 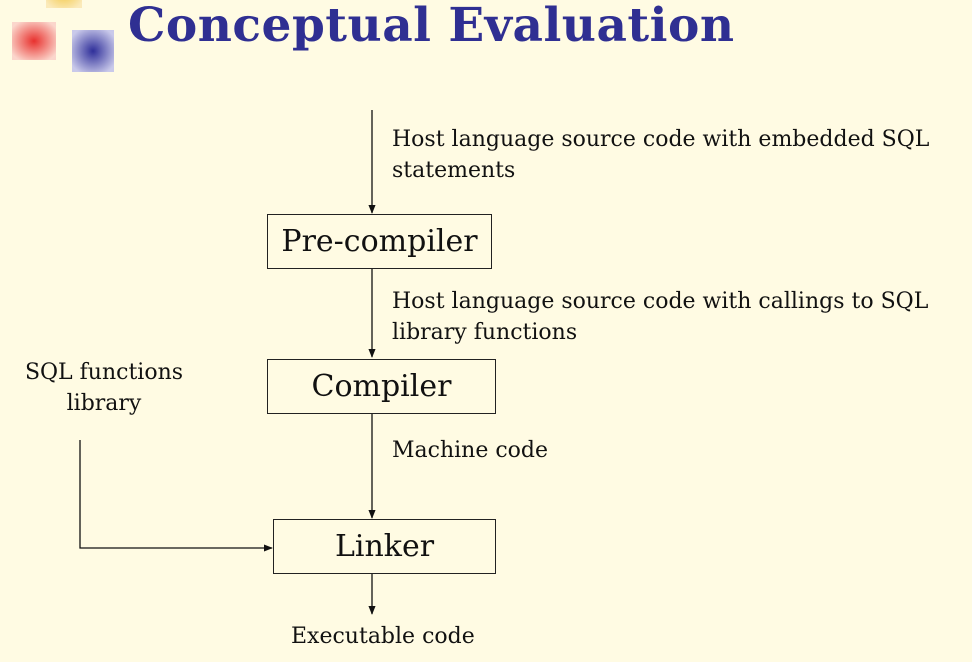 What do you see at coordinates (104, 372) in the screenshot?
I see `library-label-line1: SQL functions` at bounding box center [104, 372].